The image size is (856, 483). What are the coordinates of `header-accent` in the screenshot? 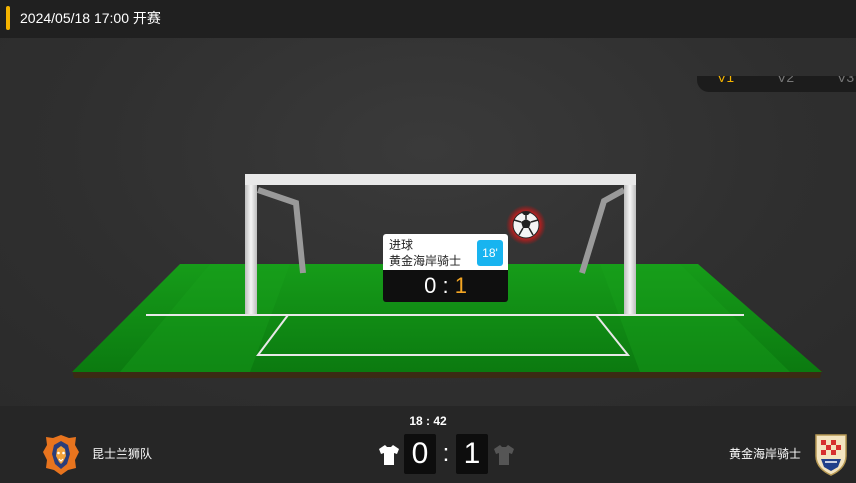 It's located at (8, 18).